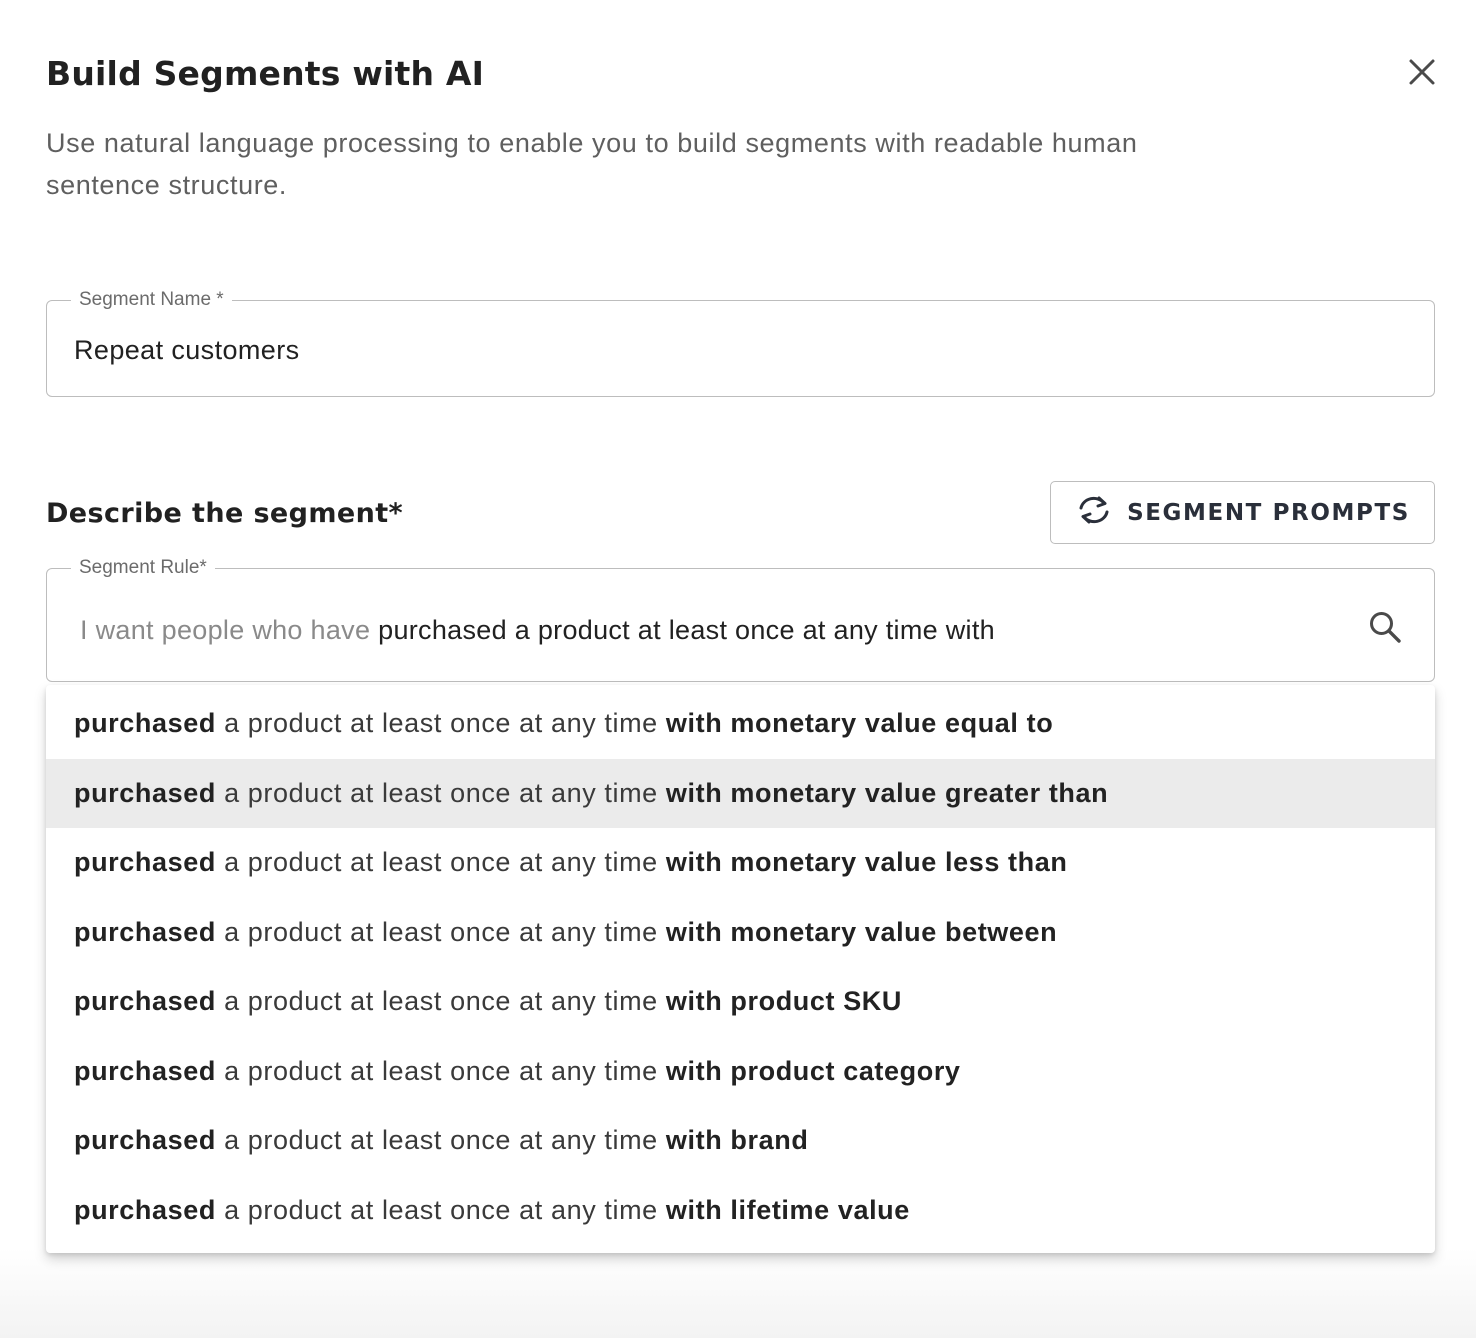 The image size is (1476, 1338). I want to click on backdrop-fade, so click(738, 1293).